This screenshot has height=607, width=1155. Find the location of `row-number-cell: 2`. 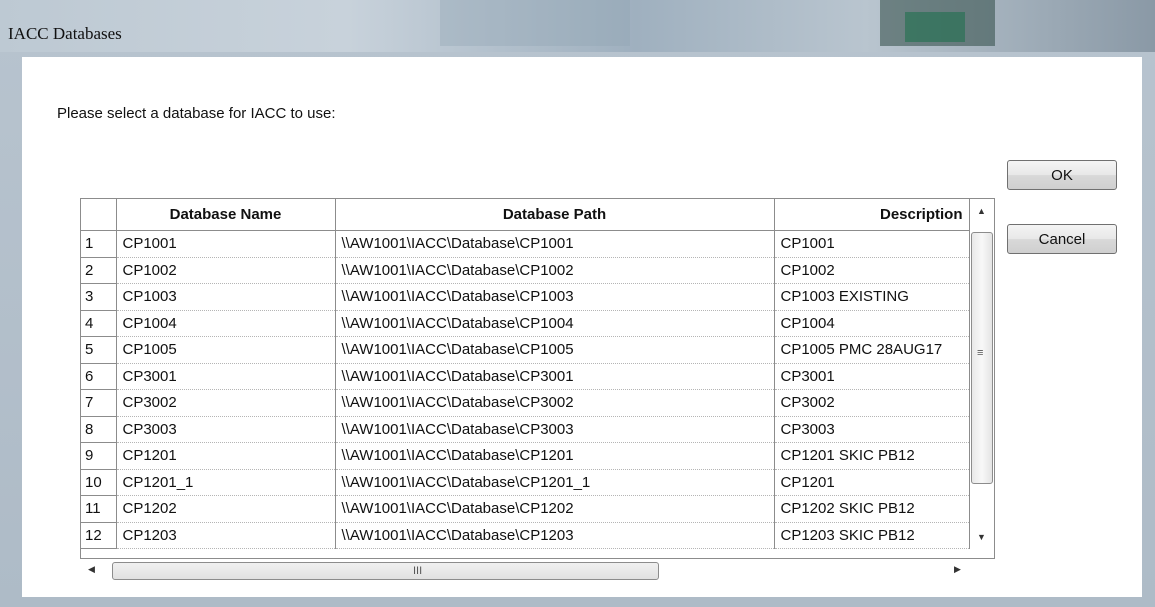

row-number-cell: 2 is located at coordinates (99, 270).